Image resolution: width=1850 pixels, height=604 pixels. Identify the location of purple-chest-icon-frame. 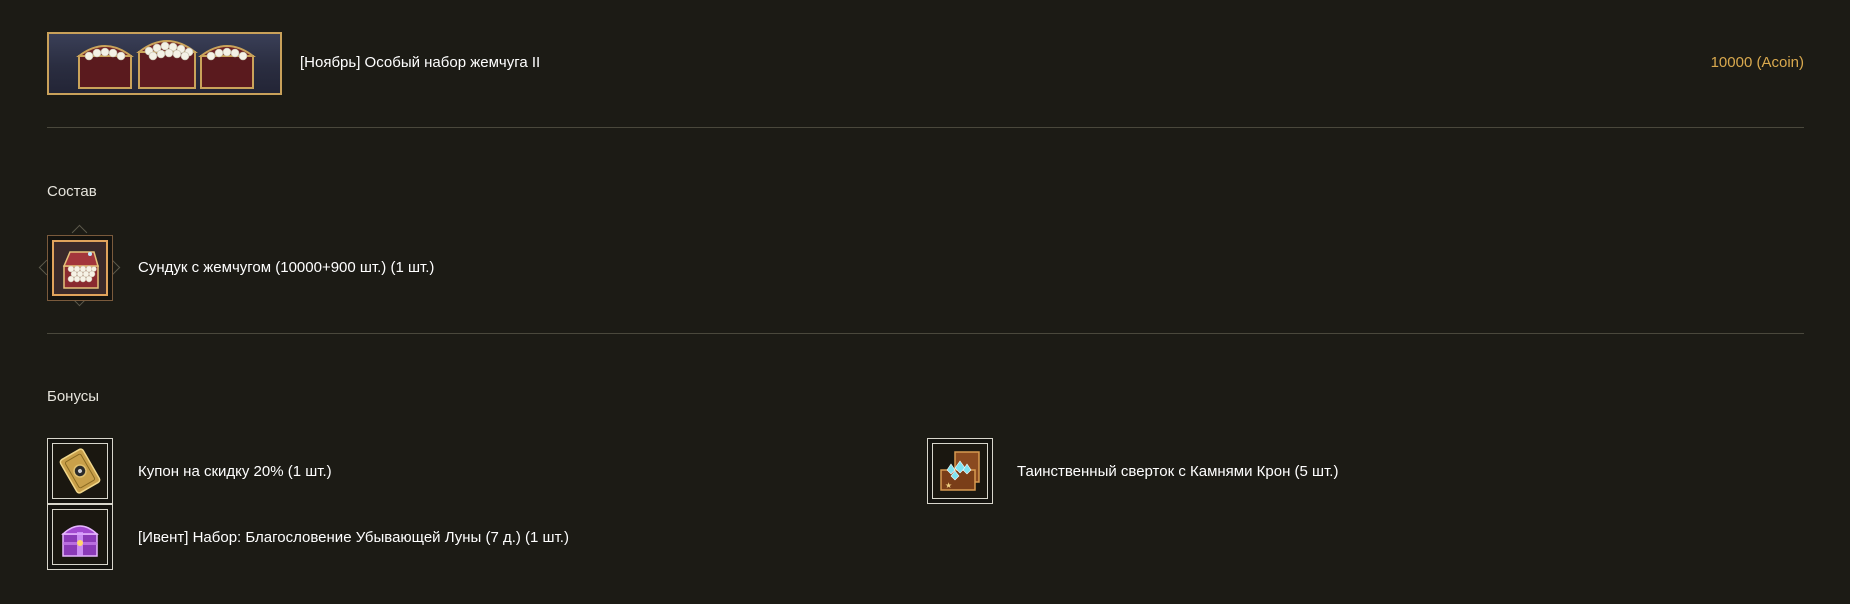
(80, 537).